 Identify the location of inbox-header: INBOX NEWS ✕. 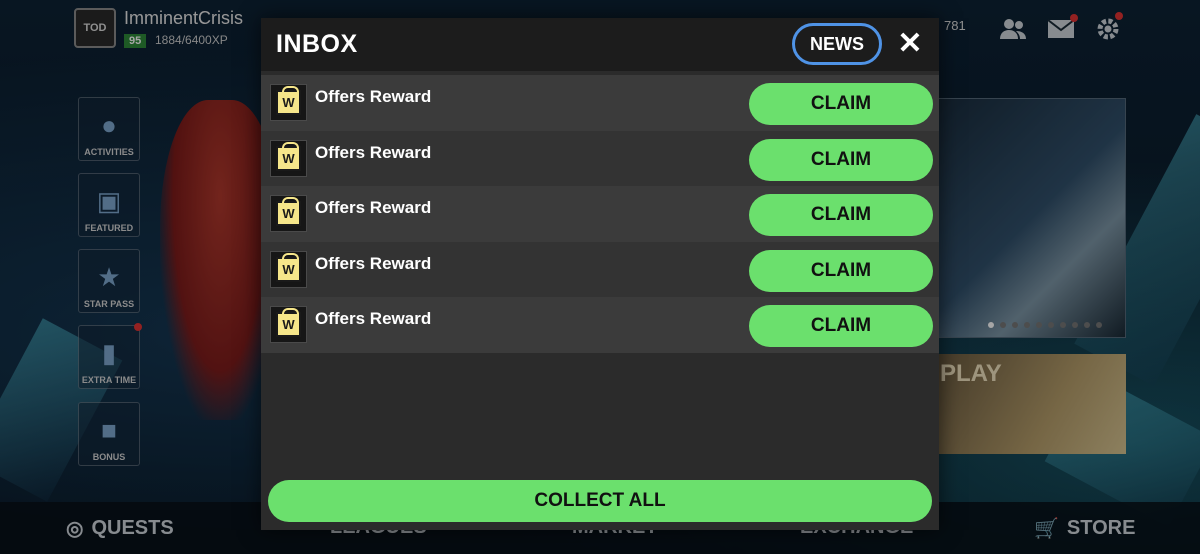
(600, 44).